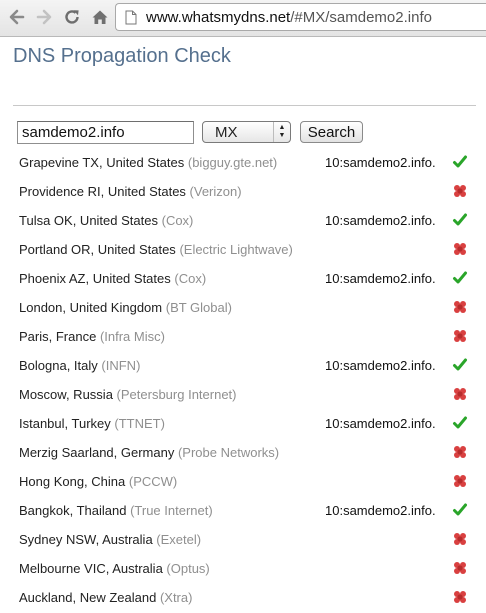 The height and width of the screenshot is (613, 486). I want to click on provider-name: (Electric Lightwave), so click(236, 249).